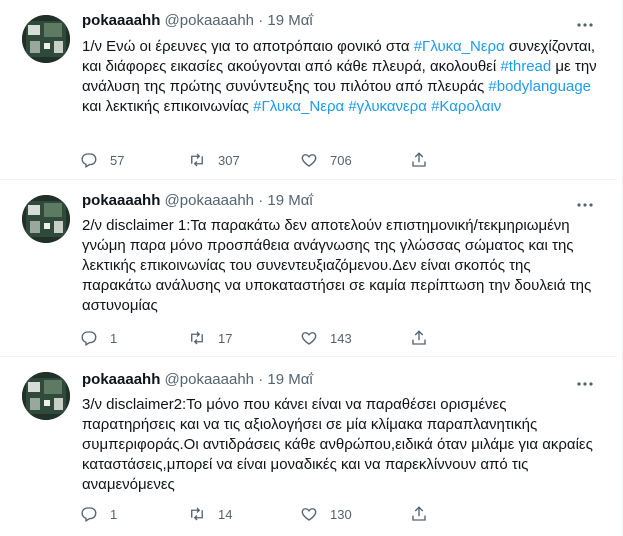 The height and width of the screenshot is (536, 623). Describe the element at coordinates (341, 514) in the screenshot. I see `like-count: 130` at that location.